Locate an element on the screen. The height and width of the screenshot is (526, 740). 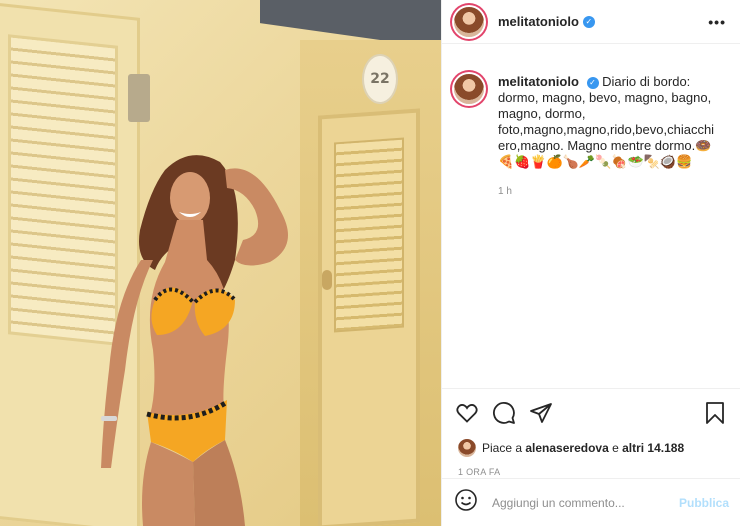
caption-time: 1 h is located at coordinates (608, 192).